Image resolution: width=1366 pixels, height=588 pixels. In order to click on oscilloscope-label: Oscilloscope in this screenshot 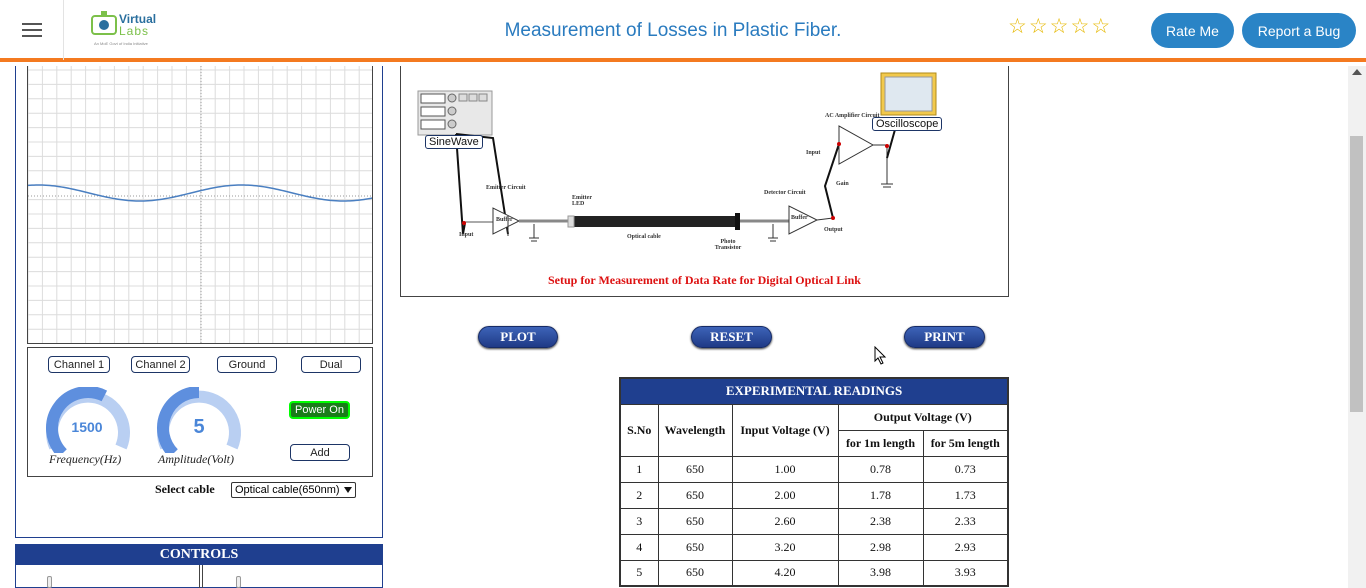, I will do `click(907, 124)`.